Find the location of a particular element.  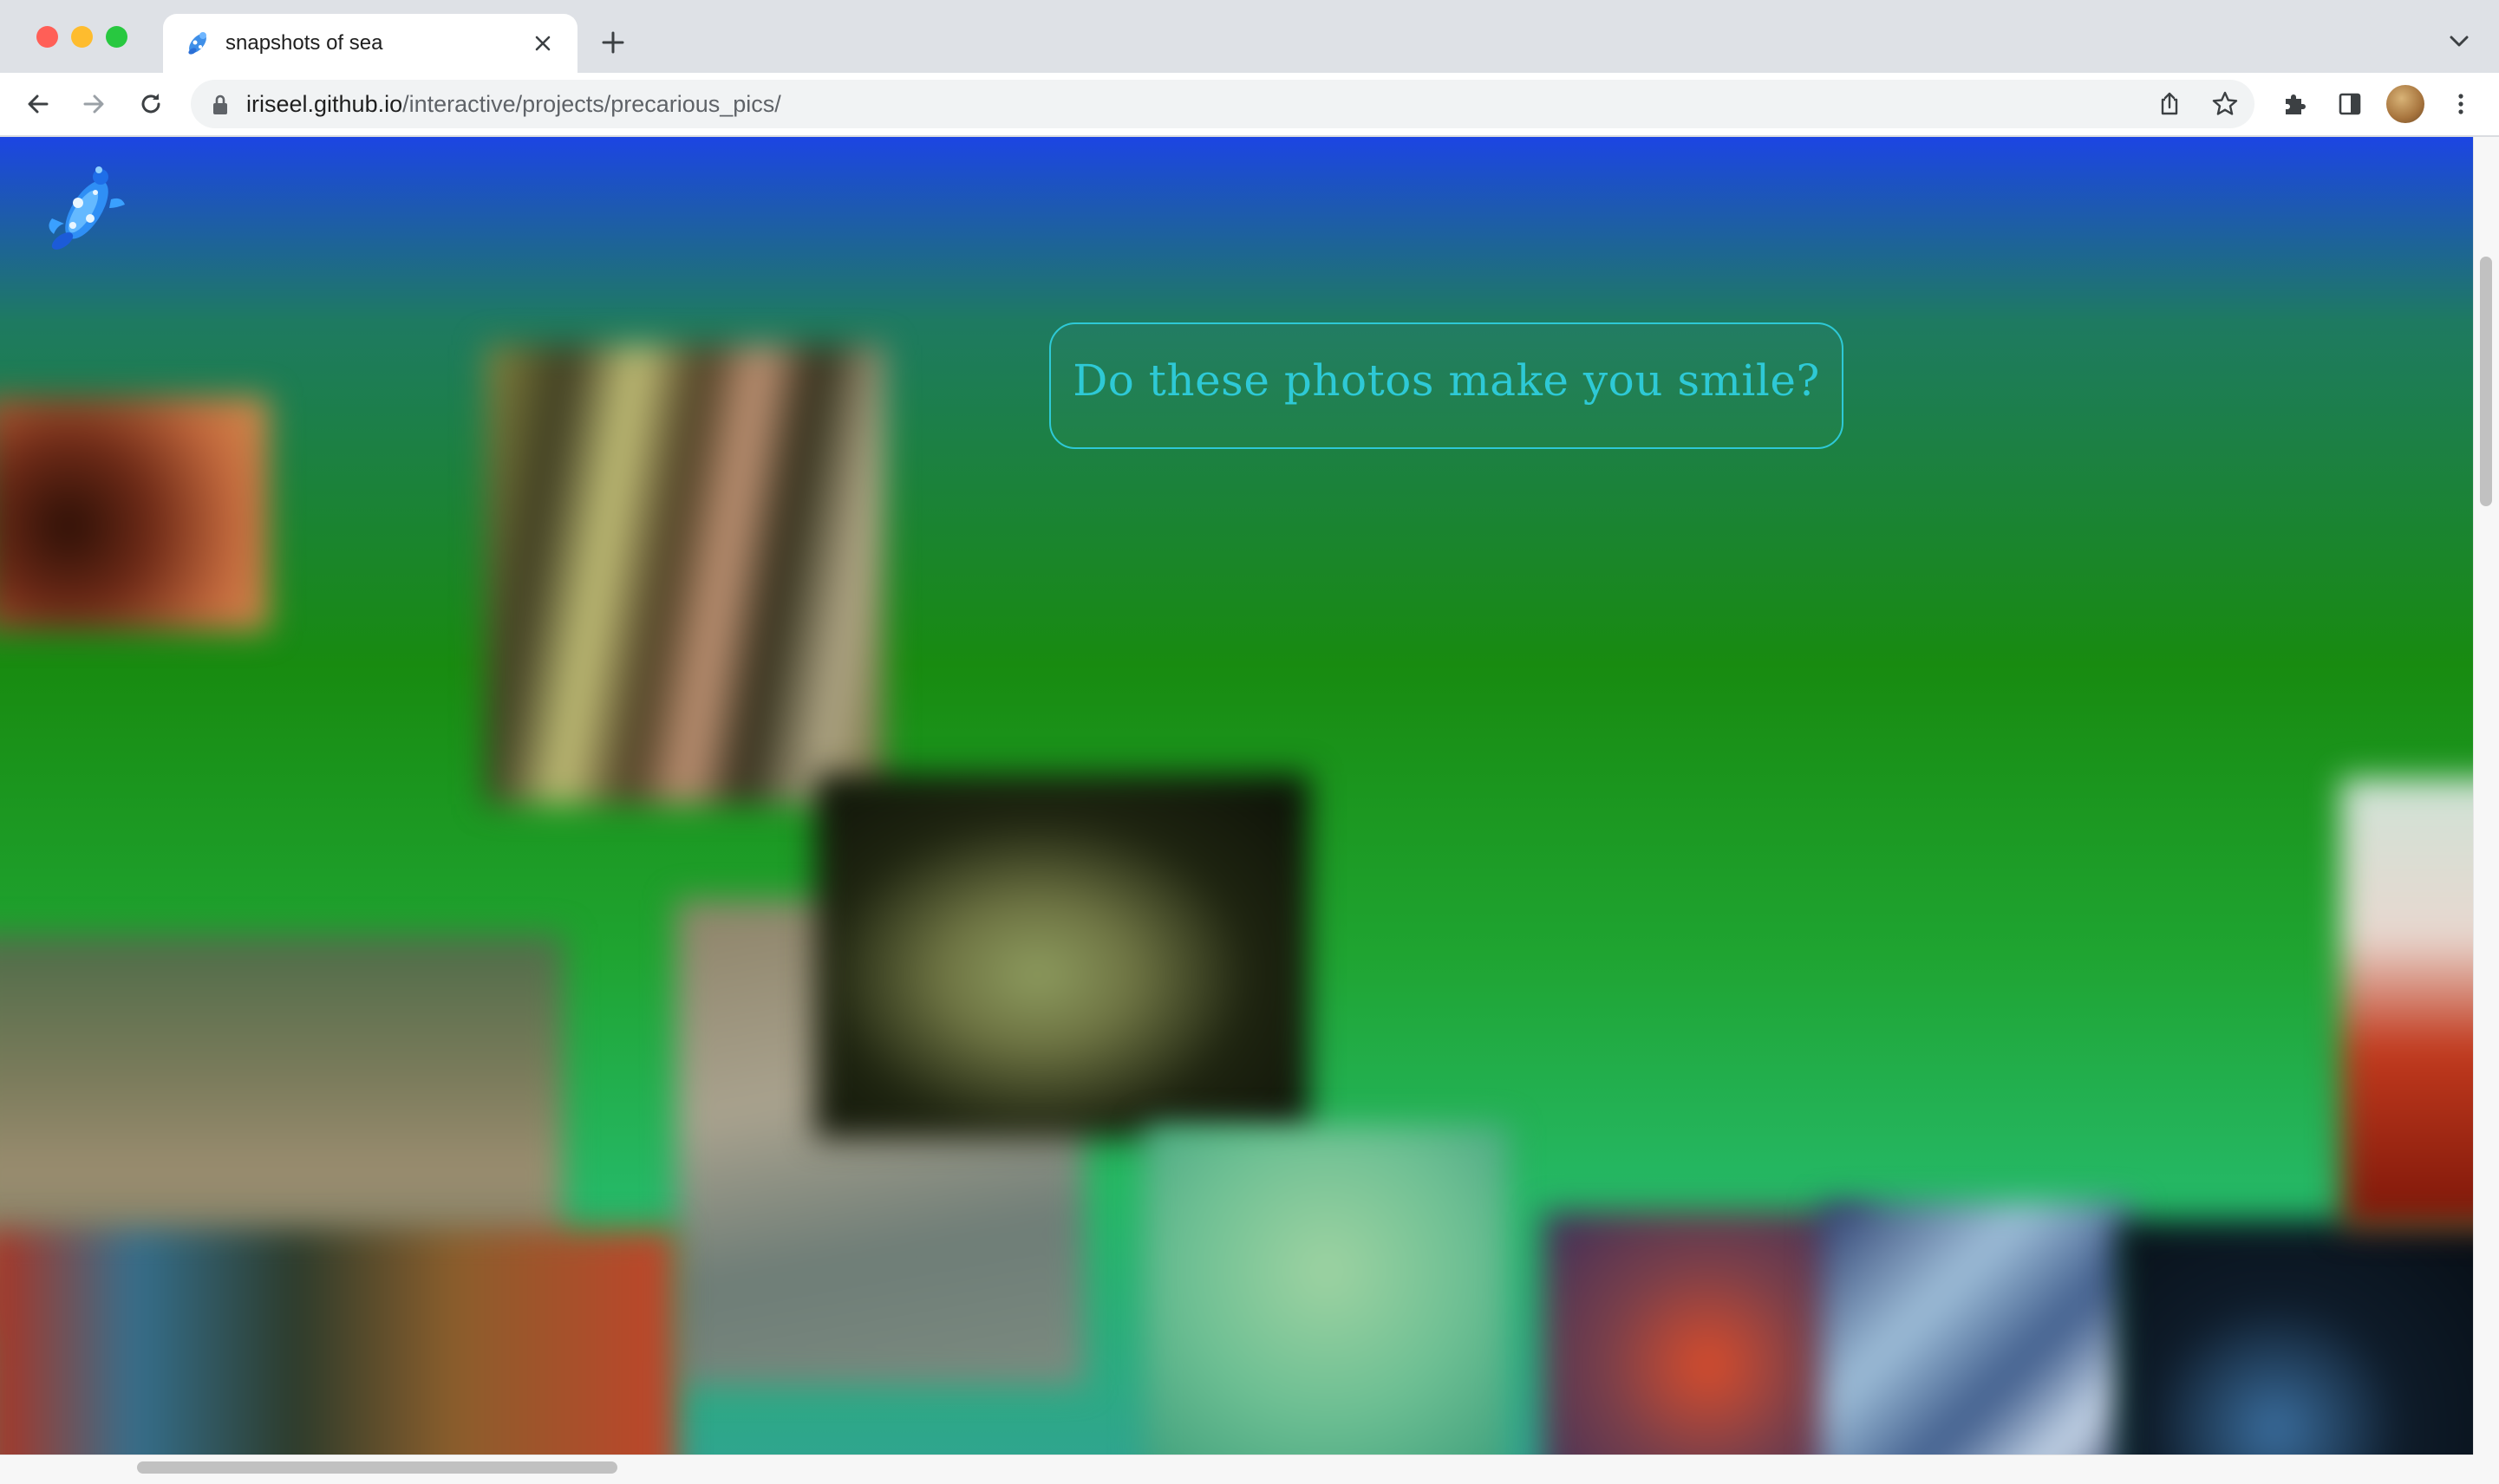

vertical-scrollbar-thumb is located at coordinates (2486, 381).